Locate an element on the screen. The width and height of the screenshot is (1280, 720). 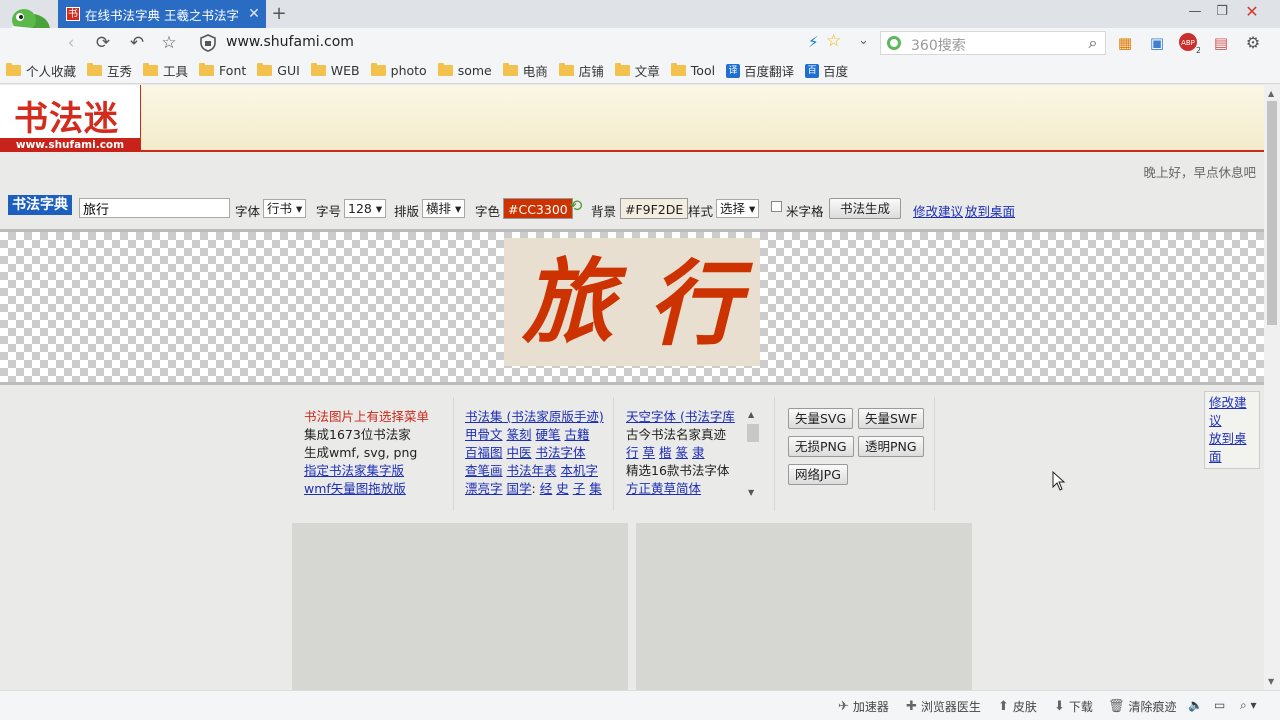
page-scroll-thumb is located at coordinates (1272, 213).